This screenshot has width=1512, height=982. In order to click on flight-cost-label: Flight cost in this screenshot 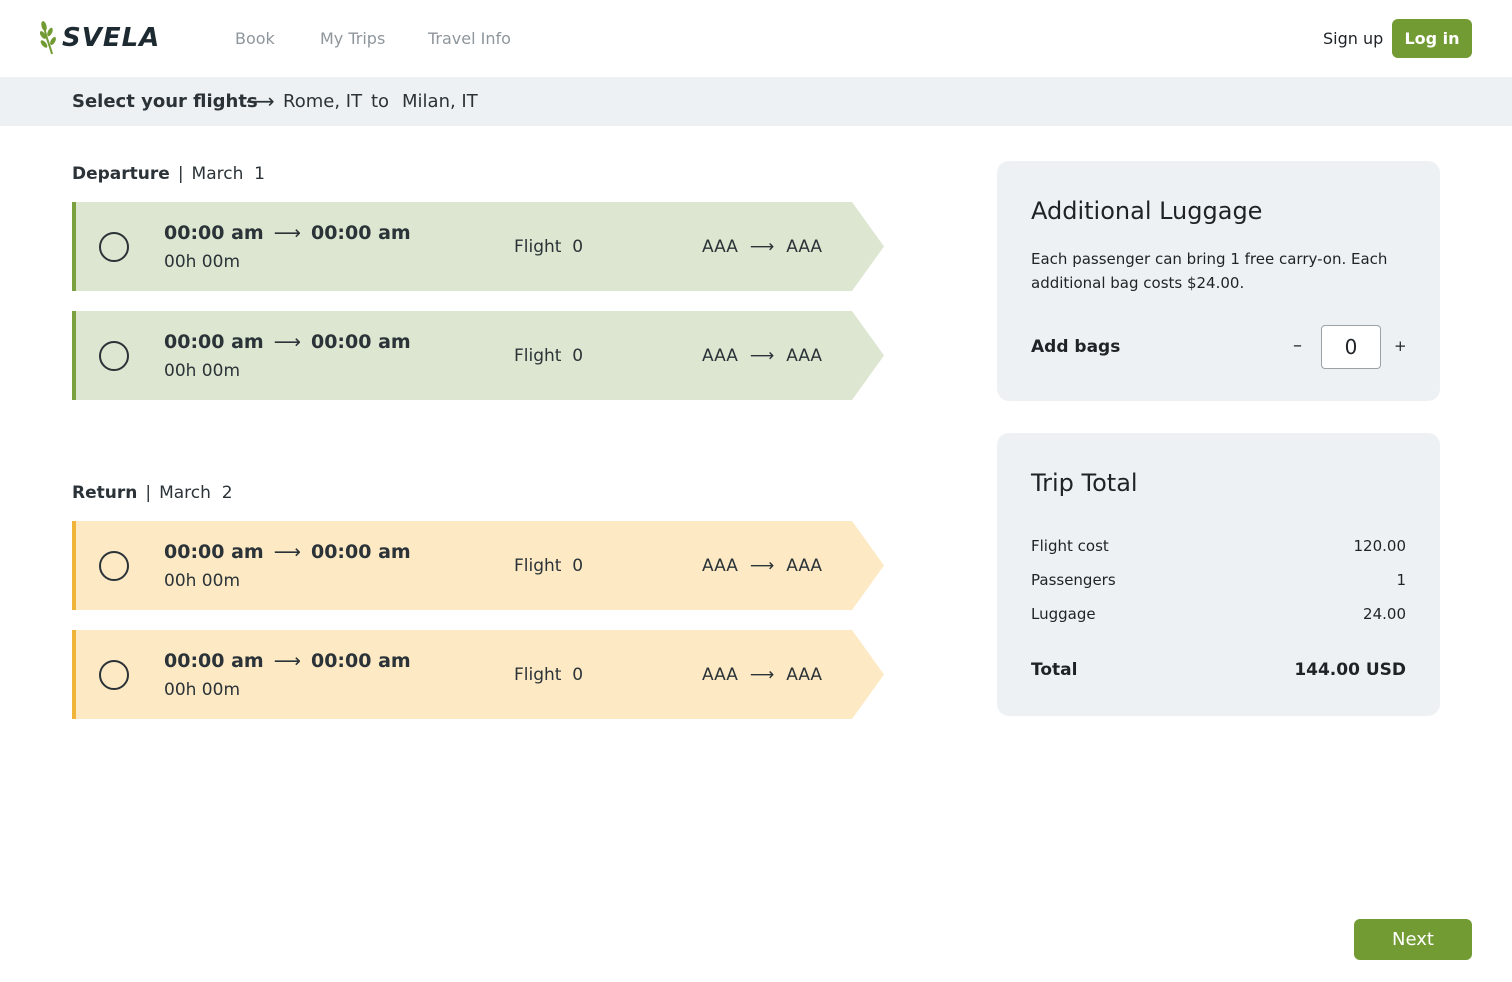, I will do `click(1070, 546)`.